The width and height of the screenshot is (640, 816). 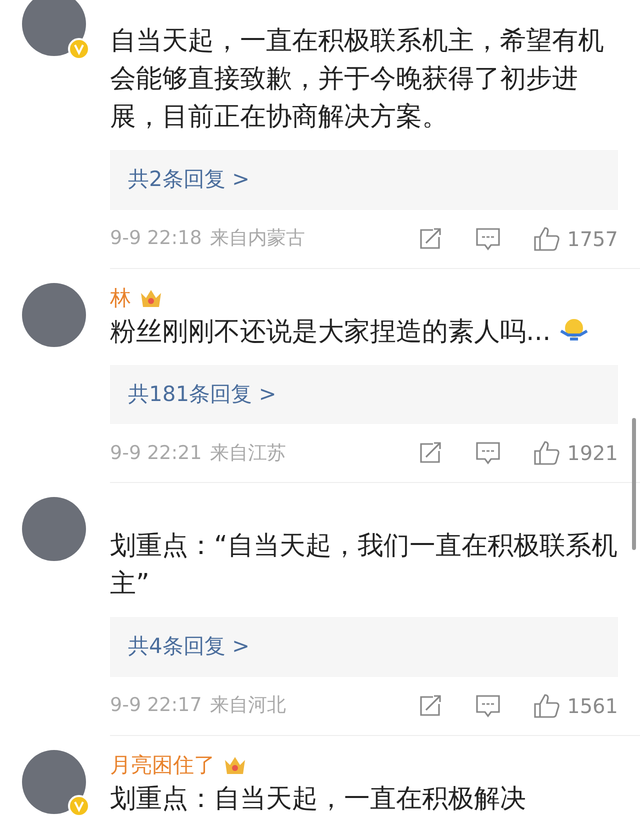 I want to click on comment-date: 9-9 22:18, so click(x=156, y=239).